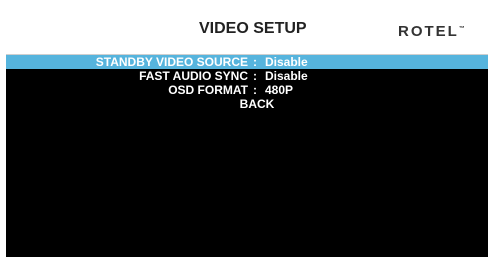  Describe the element at coordinates (253, 28) in the screenshot. I see `page-title: VIDEO SETUP` at that location.